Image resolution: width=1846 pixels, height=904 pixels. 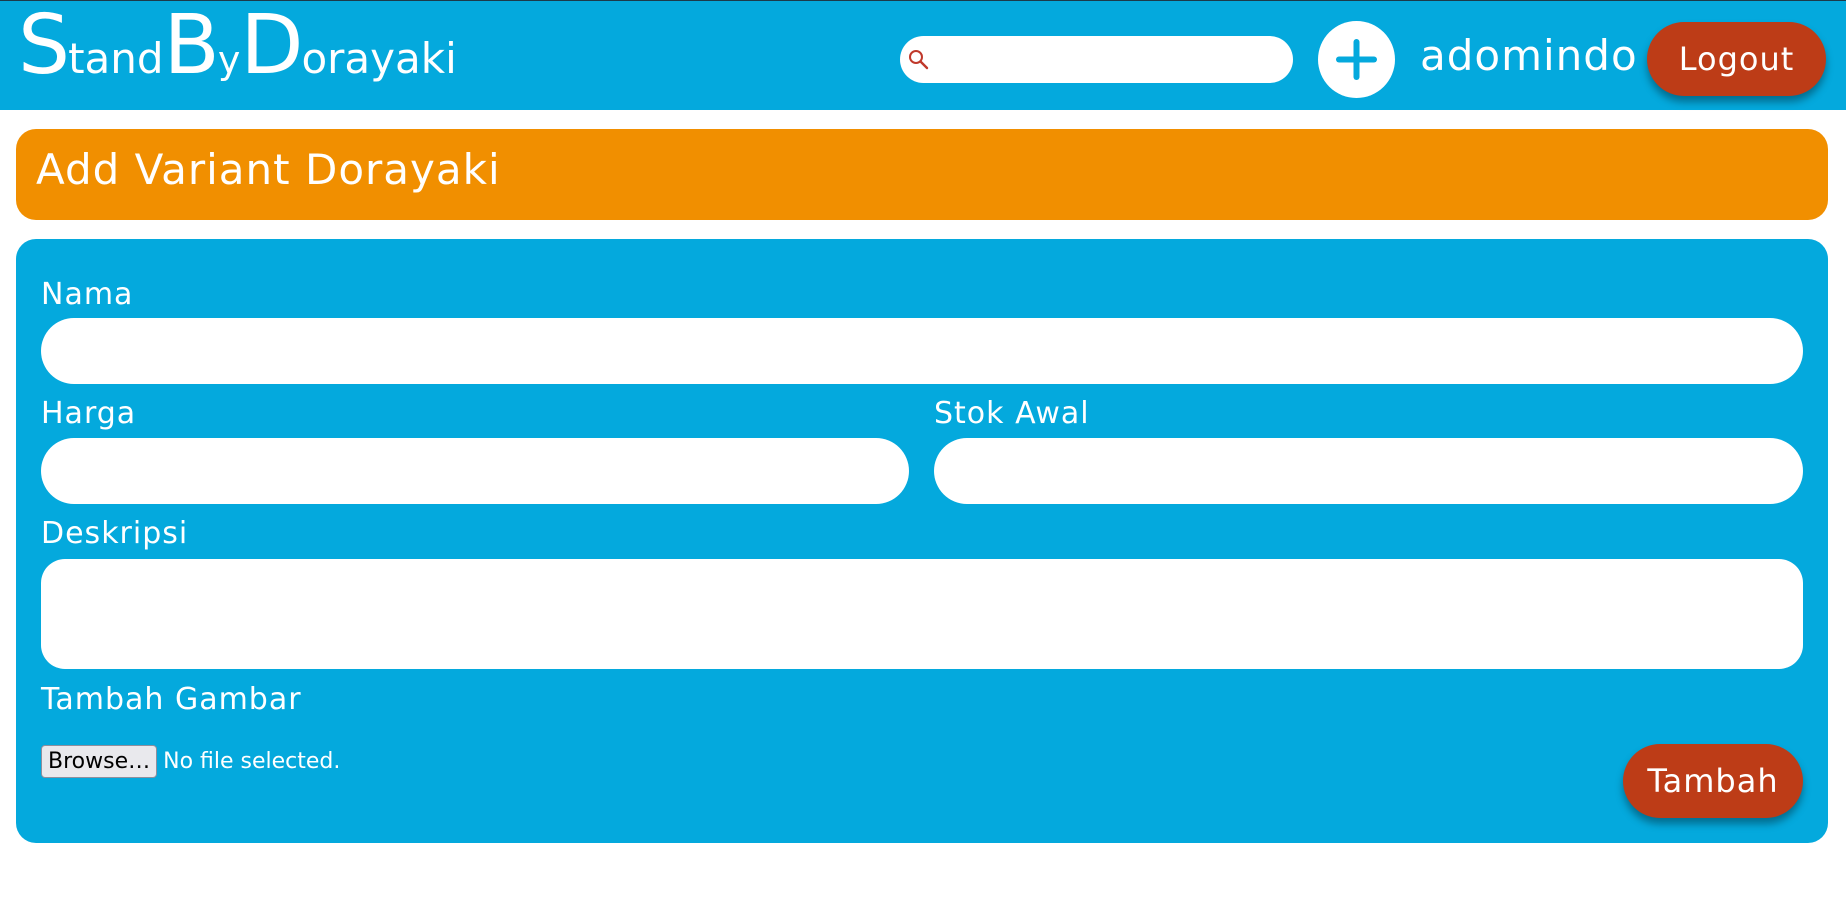 I want to click on plus-icon, so click(x=1356, y=59).